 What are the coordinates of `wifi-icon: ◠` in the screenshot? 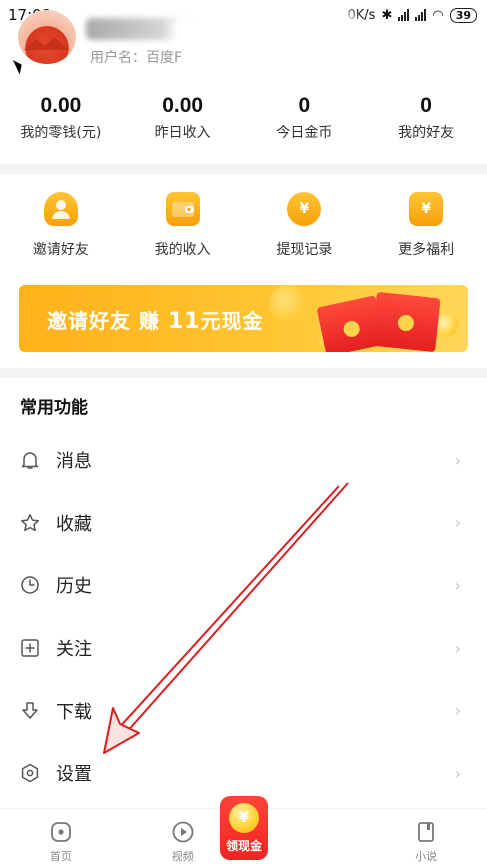 It's located at (438, 15).